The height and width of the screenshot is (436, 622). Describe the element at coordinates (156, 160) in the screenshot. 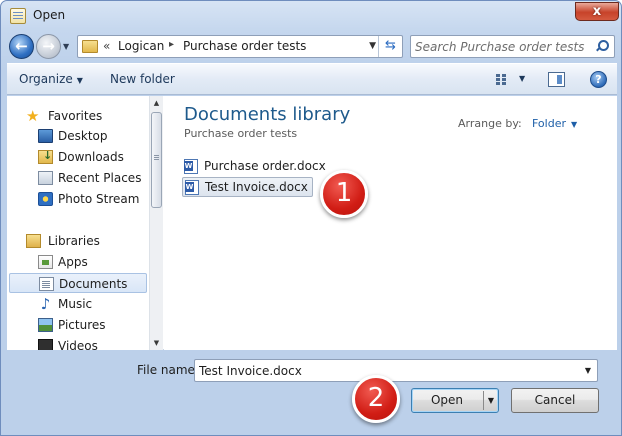

I see `scrollbar-thumb` at that location.